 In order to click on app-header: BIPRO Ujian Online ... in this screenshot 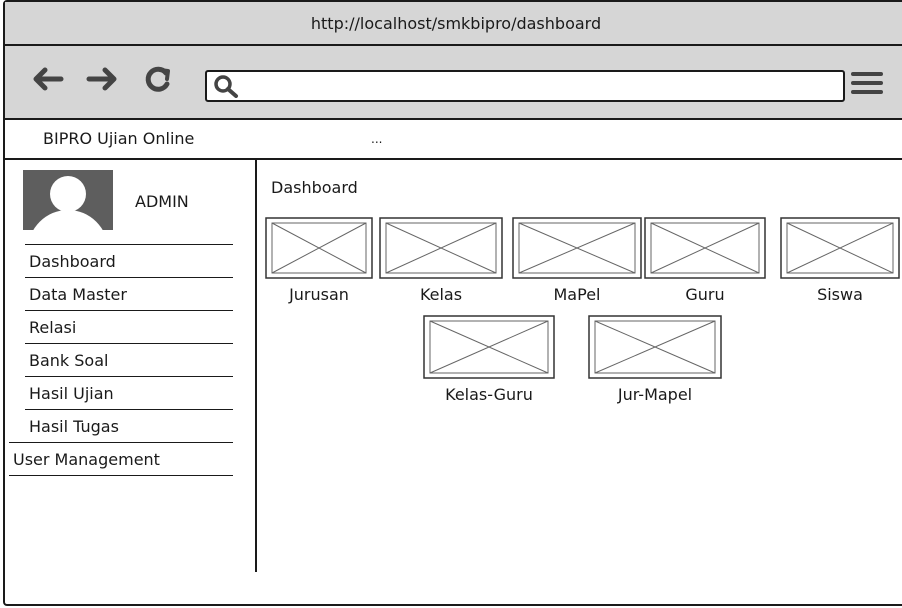, I will do `click(453, 140)`.